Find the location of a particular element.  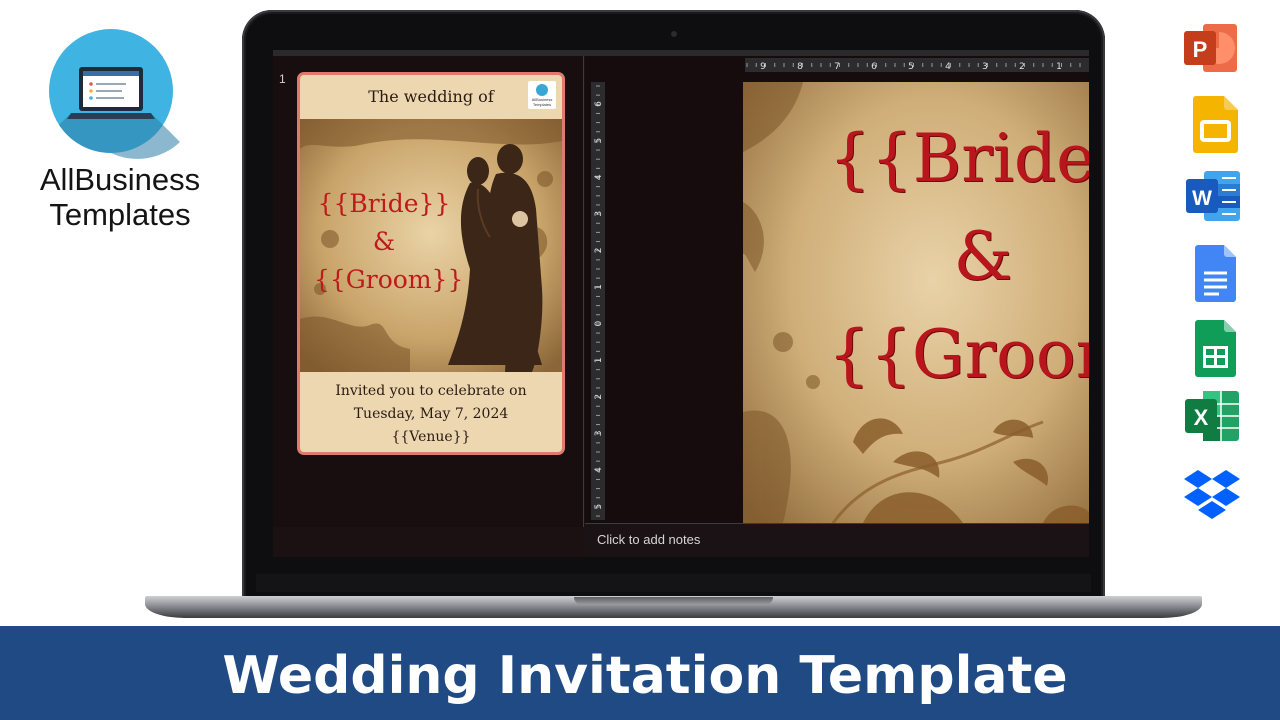

powerpoint-letter: P is located at coordinates (1200, 49).